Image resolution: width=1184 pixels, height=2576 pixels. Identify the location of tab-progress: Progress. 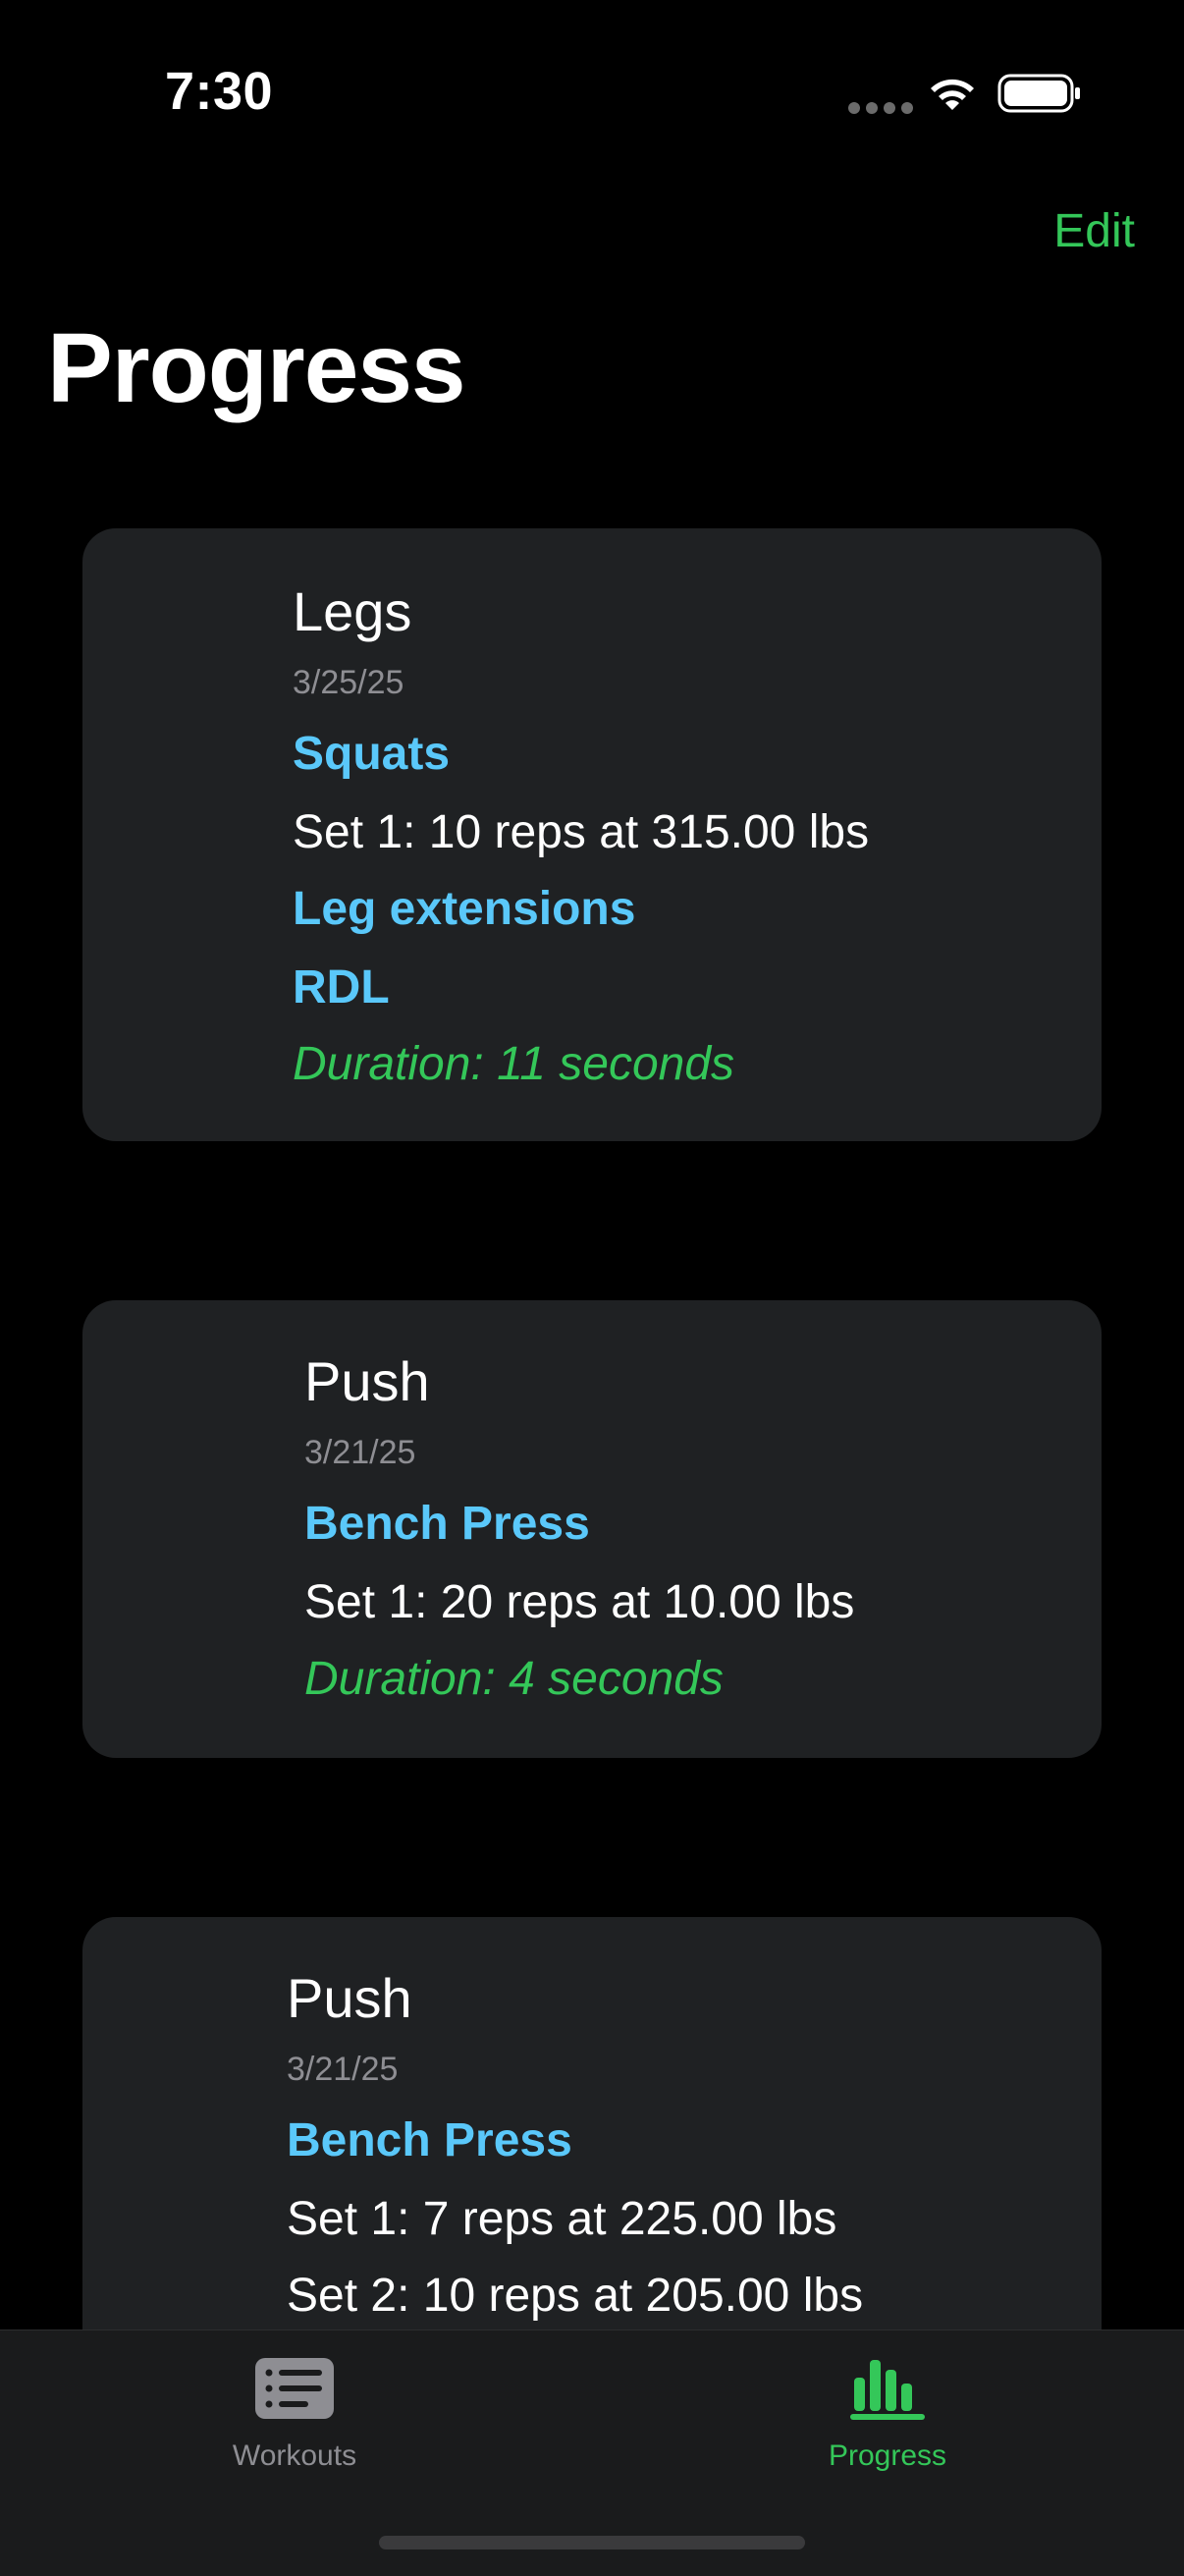
(887, 2414).